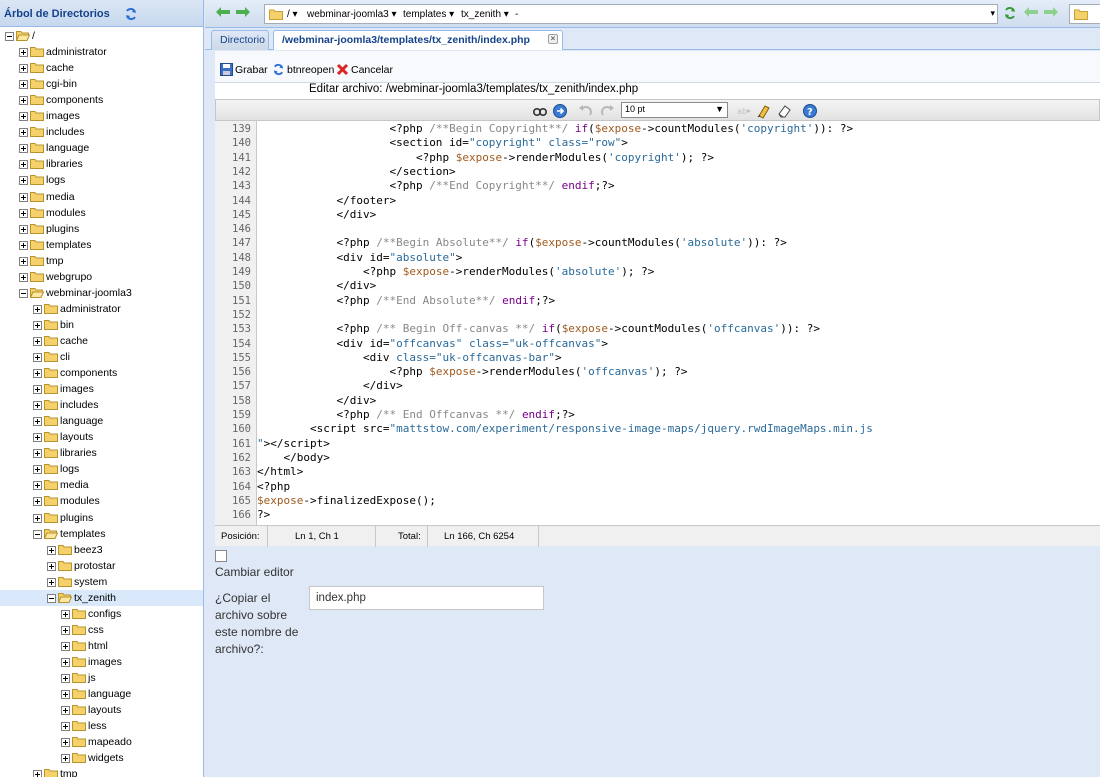  Describe the element at coordinates (540, 111) in the screenshot. I see `find-icon` at that location.